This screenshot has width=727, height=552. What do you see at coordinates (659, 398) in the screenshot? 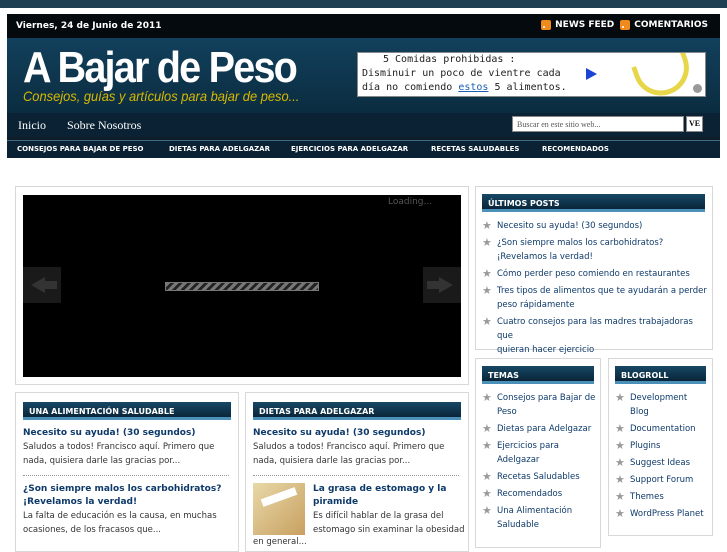
I see `blogroll-line: Development` at bounding box center [659, 398].